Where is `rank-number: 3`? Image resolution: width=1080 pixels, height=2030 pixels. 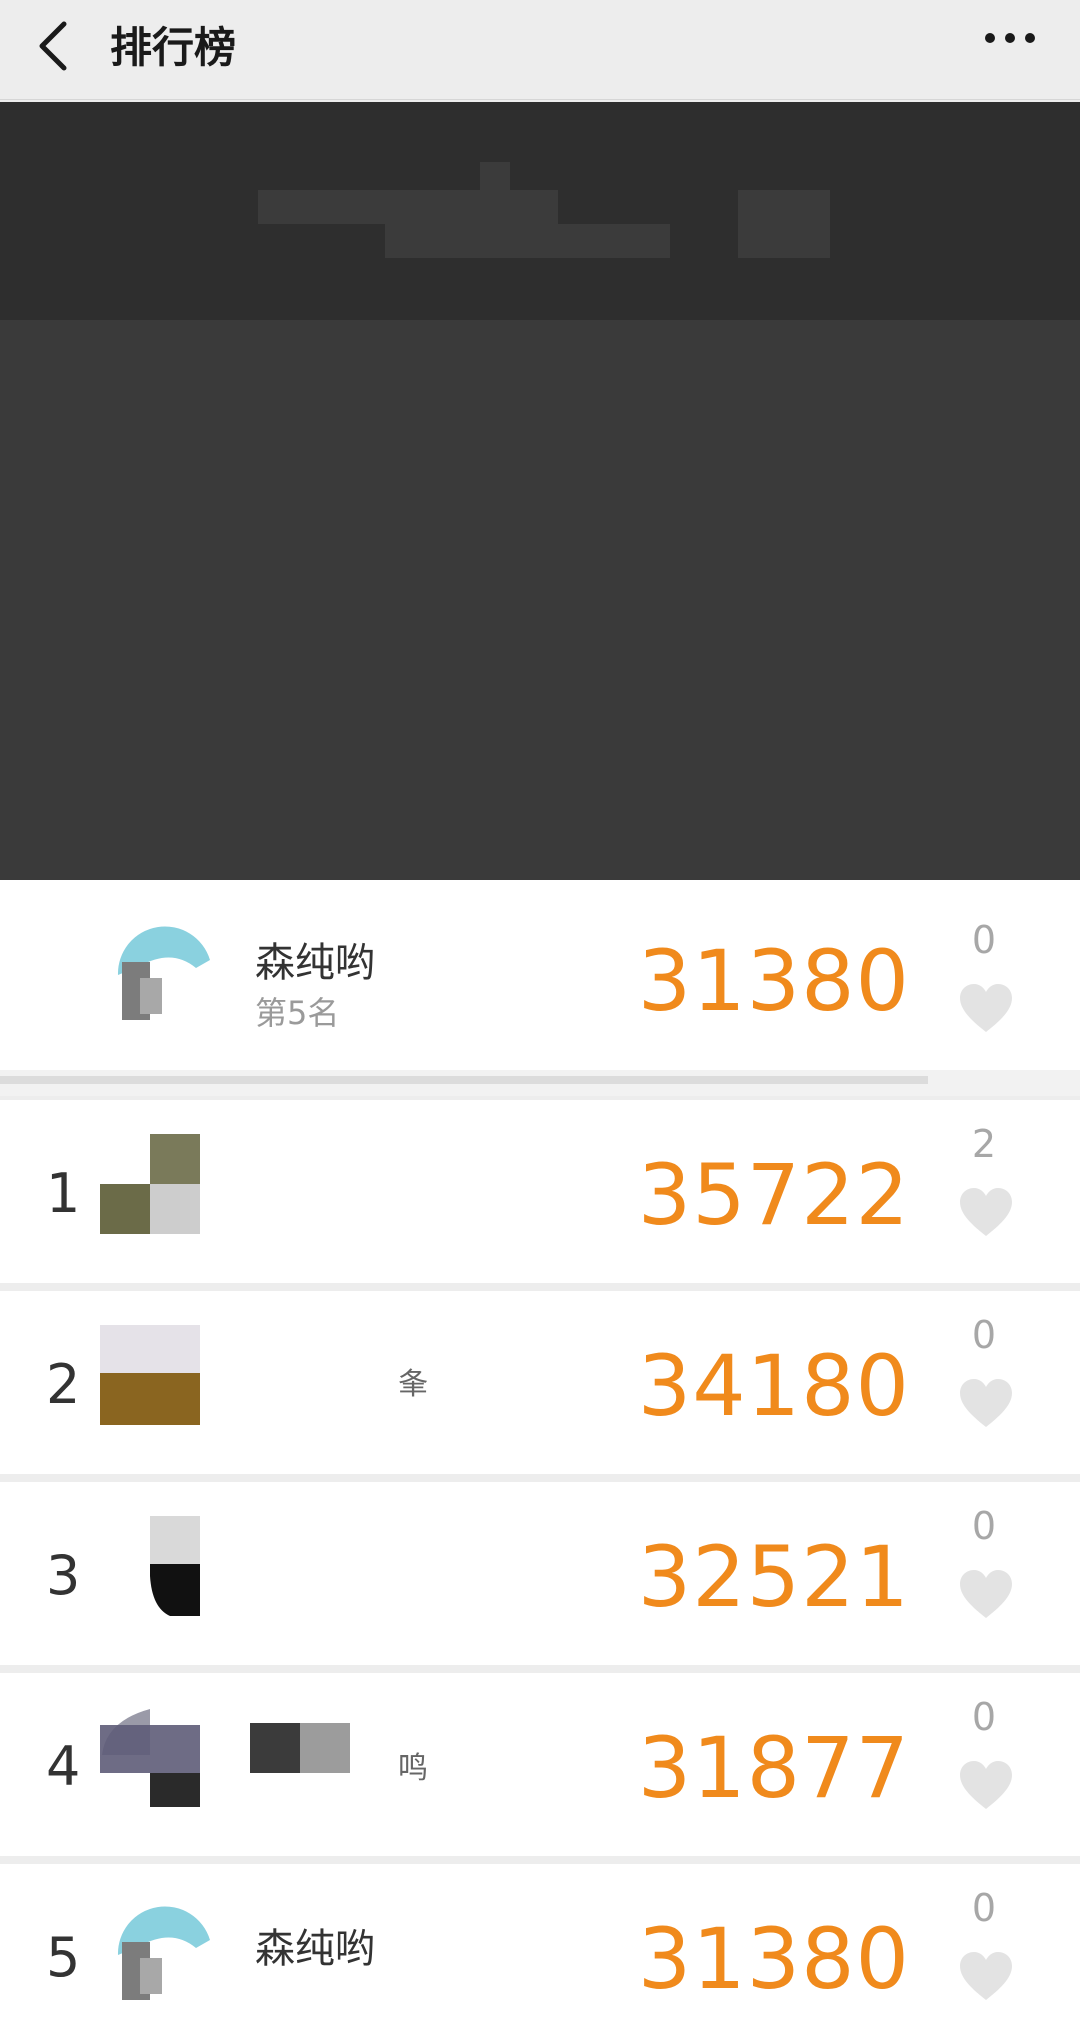
rank-number: 3 is located at coordinates (63, 1575).